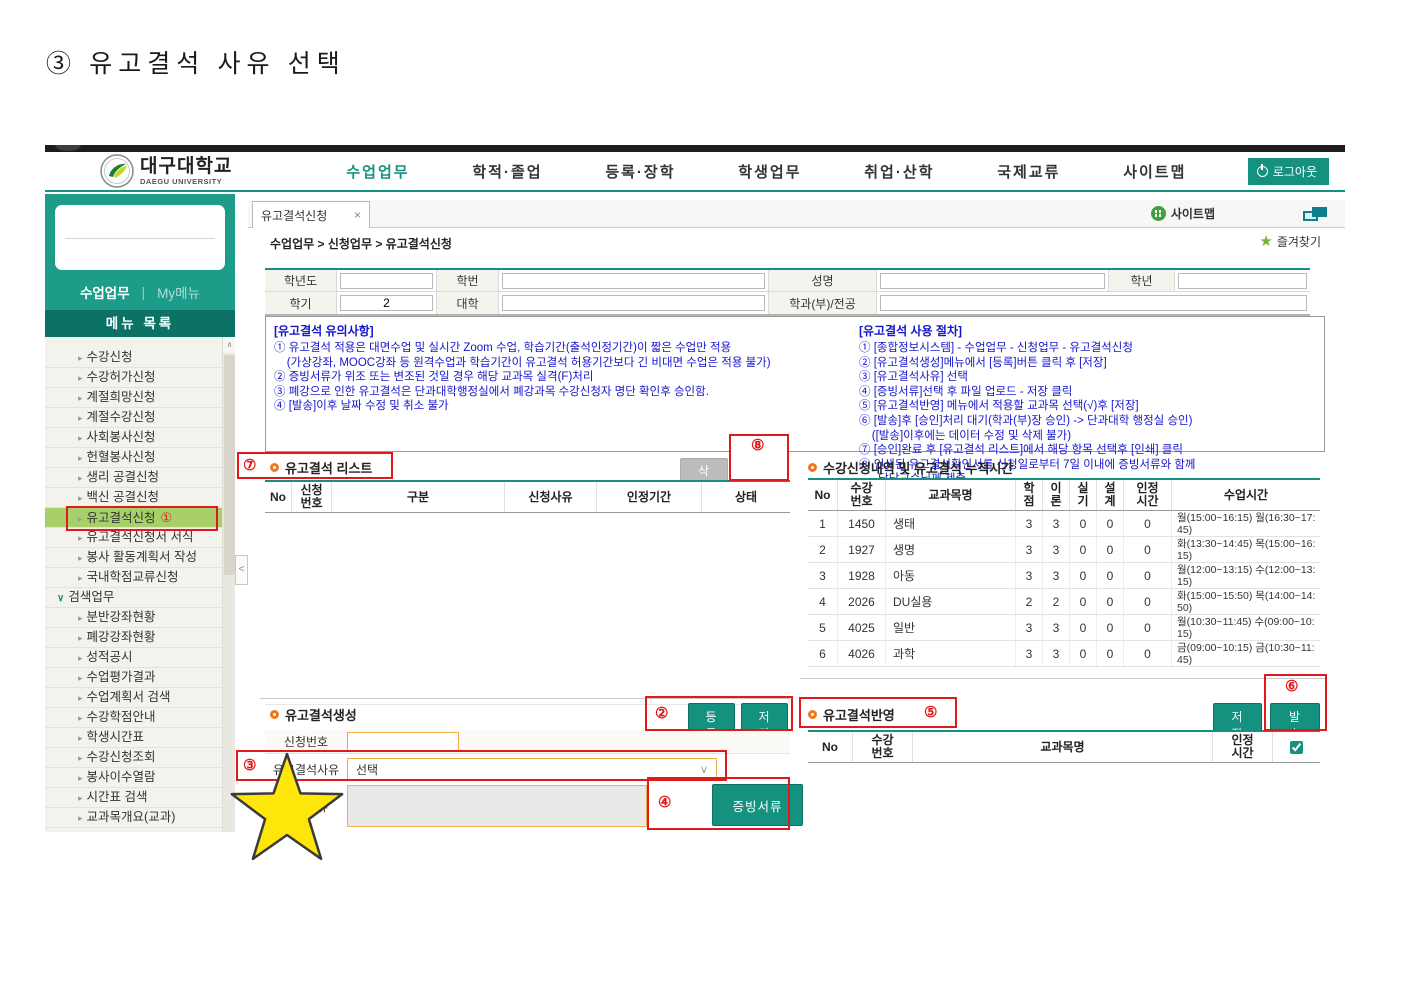 Image resolution: width=1403 pixels, height=992 pixels. I want to click on sidebar-item: ▸ 분반강좌현황, so click(133, 618).